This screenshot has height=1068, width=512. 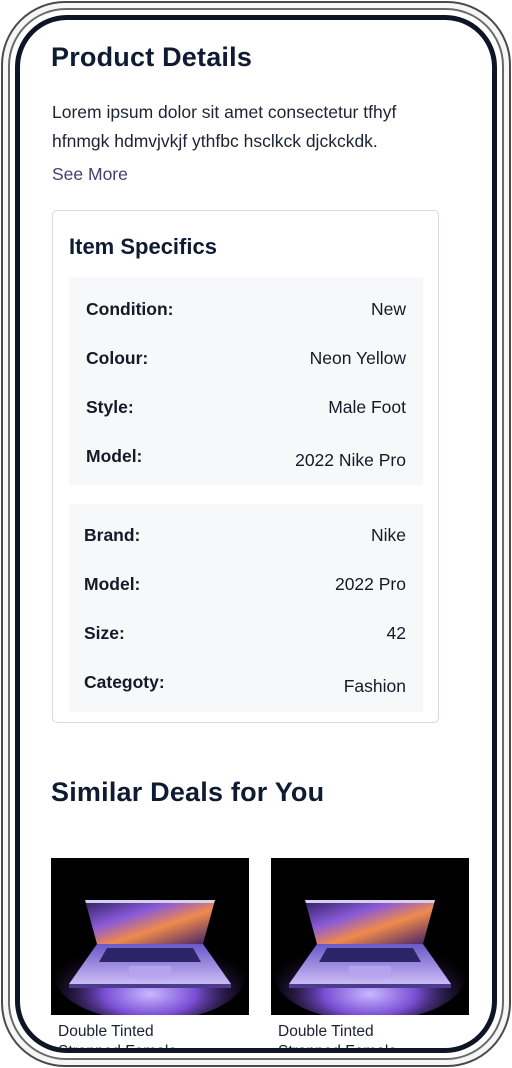 I want to click on spec-value: Neon Yellow, so click(x=357, y=358).